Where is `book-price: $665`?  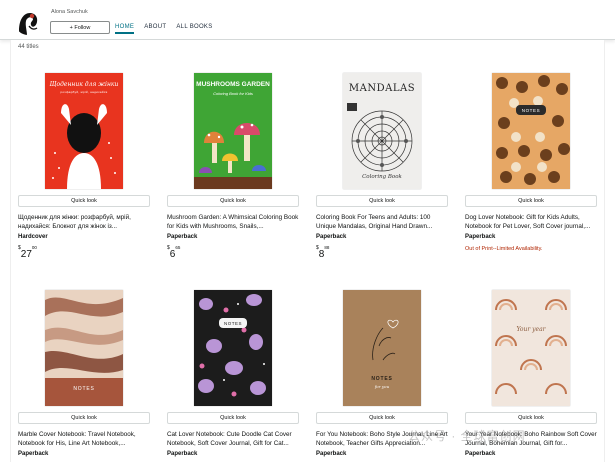 book-price: $665 is located at coordinates (174, 252).